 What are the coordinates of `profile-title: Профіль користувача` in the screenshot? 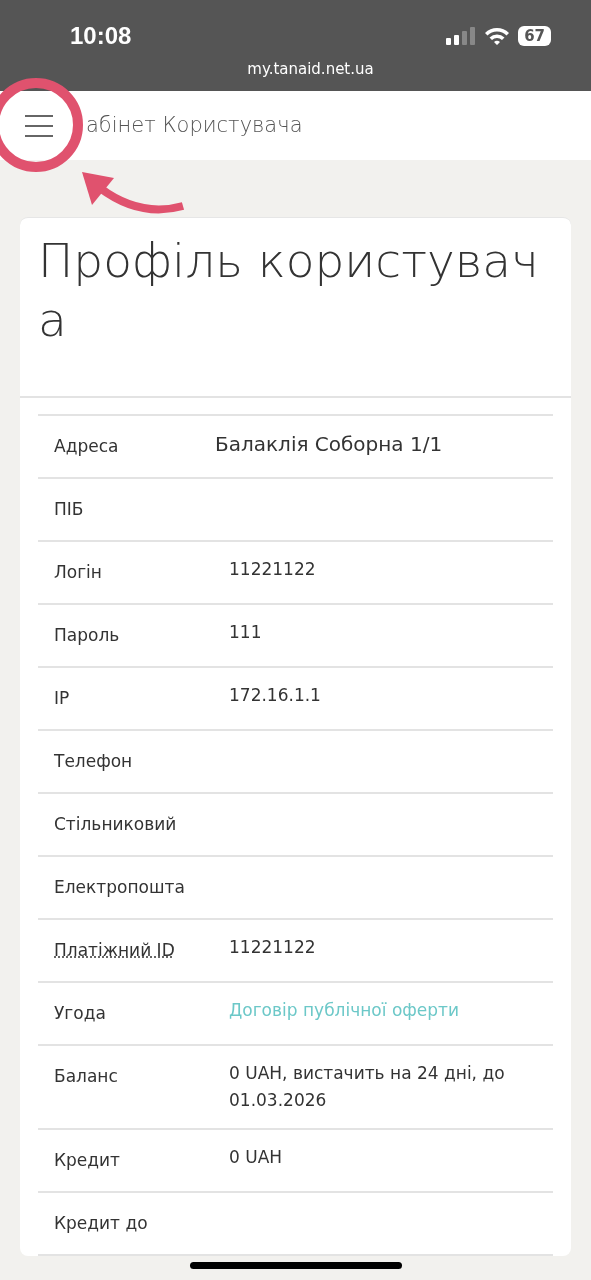 It's located at (295, 308).